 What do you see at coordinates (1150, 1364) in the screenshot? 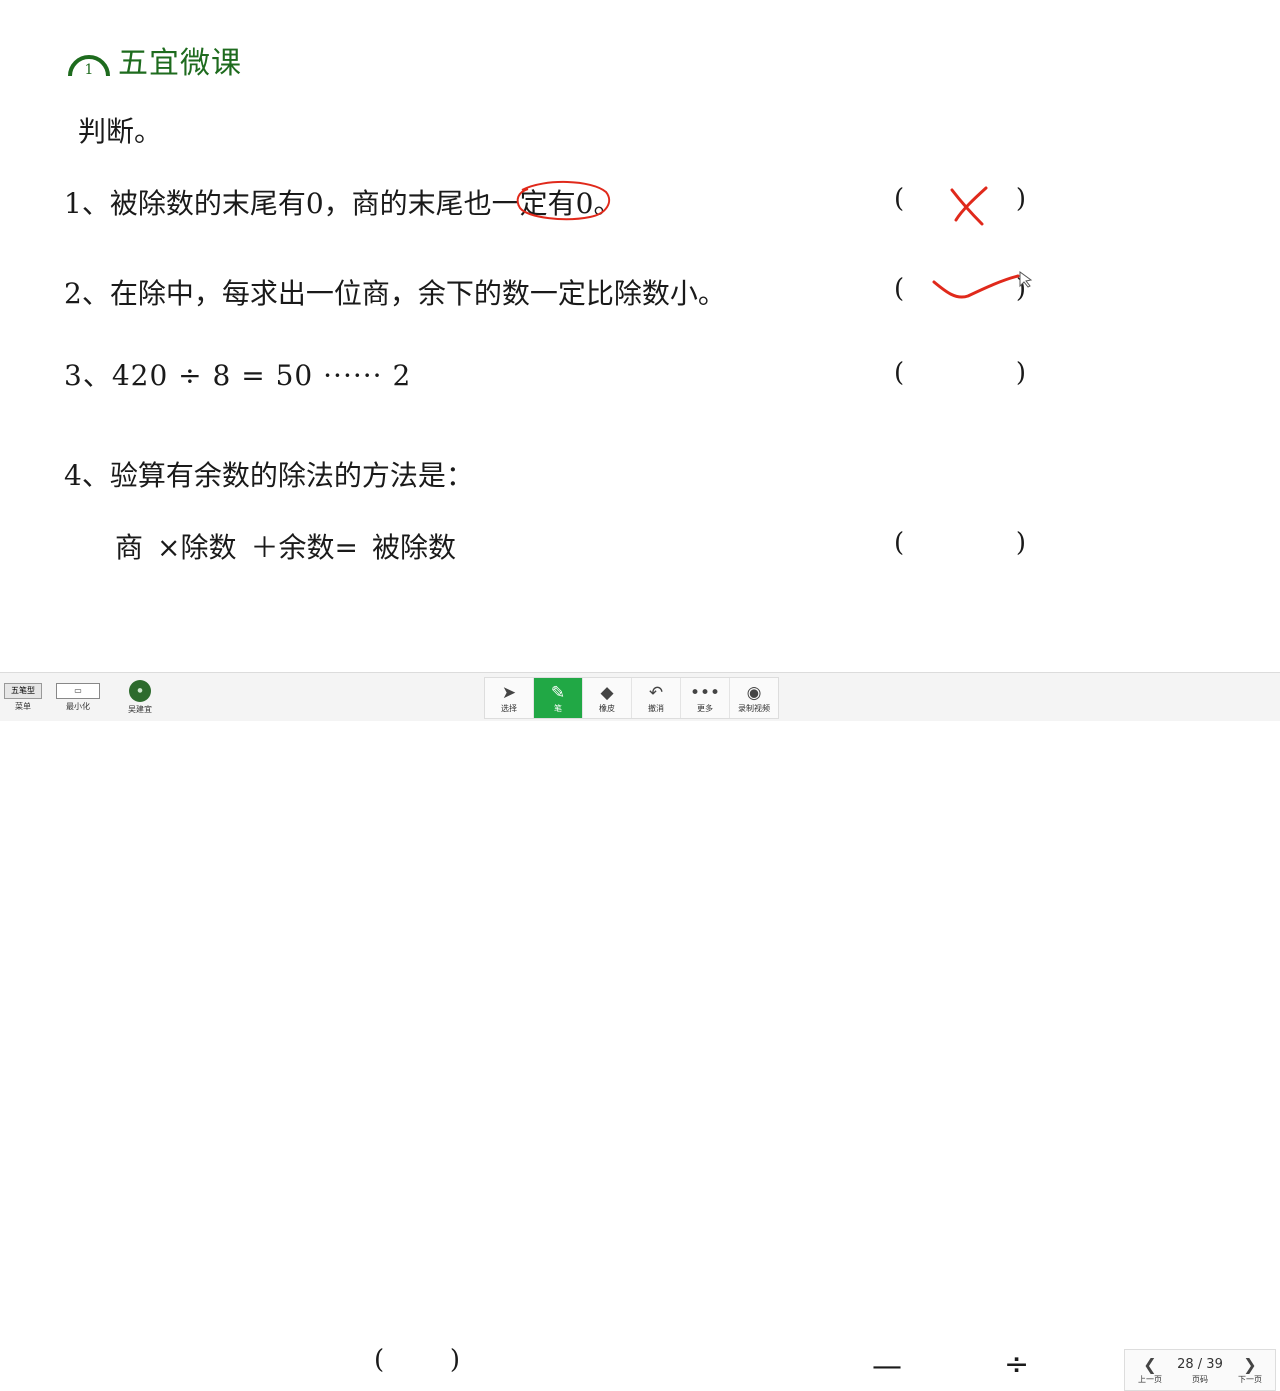
I see `chevron-left-icon: ❮` at bounding box center [1150, 1364].